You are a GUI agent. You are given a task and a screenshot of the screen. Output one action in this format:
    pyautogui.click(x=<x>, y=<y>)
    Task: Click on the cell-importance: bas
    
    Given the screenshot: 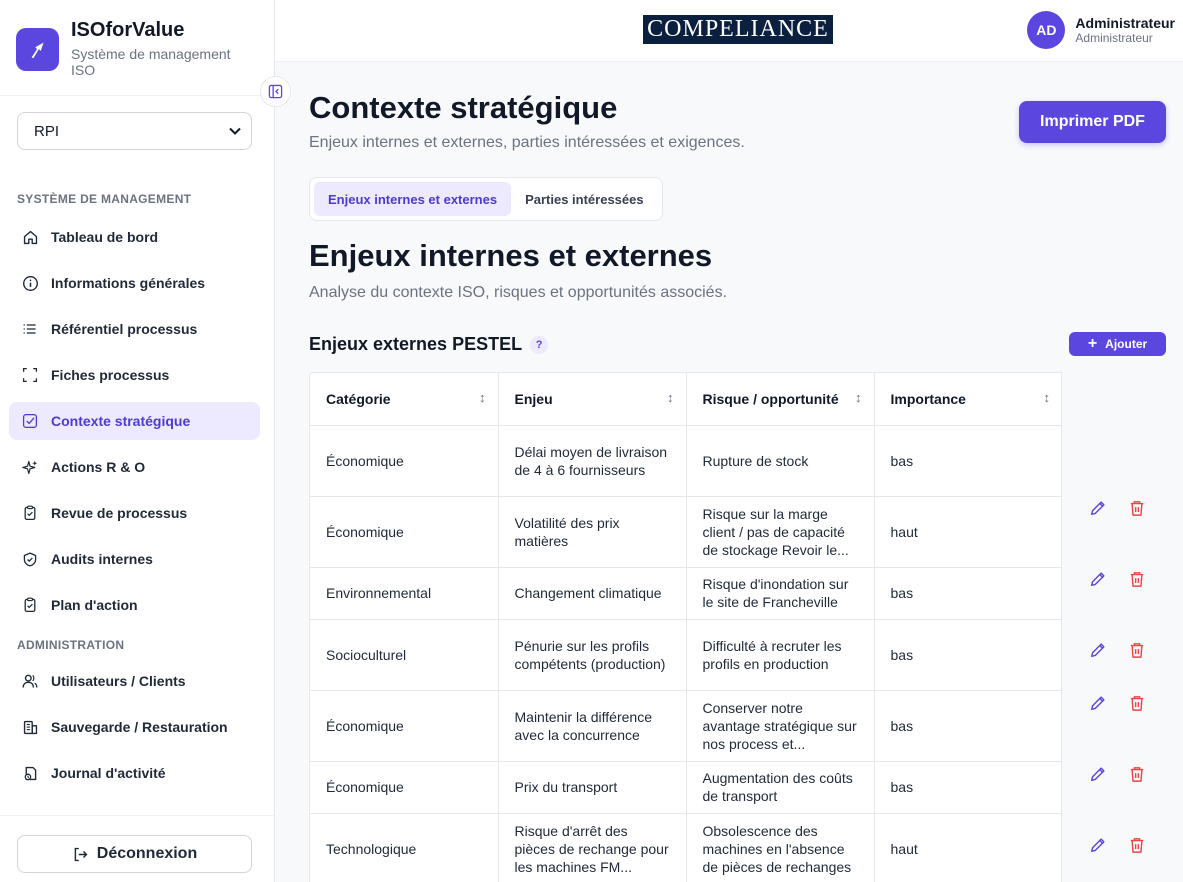 What is the action you would take?
    pyautogui.click(x=968, y=593)
    